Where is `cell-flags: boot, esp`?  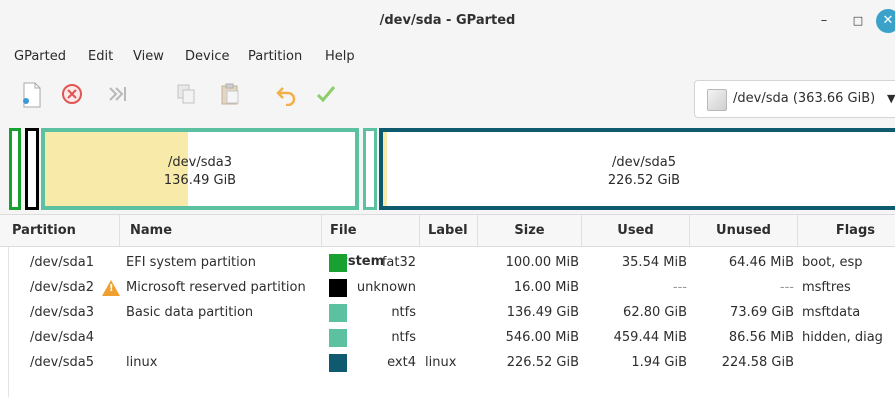 cell-flags: boot, esp is located at coordinates (832, 262).